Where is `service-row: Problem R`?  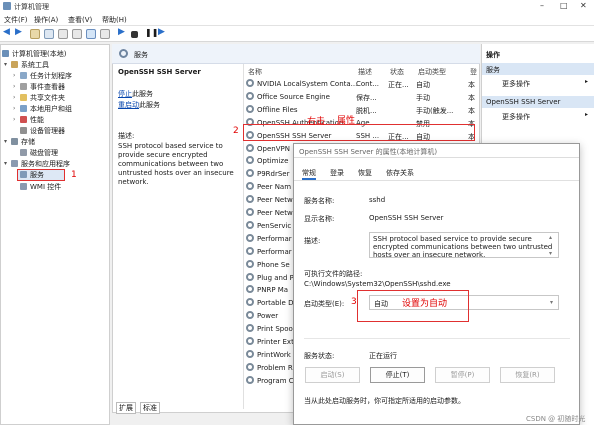 service-row: Problem R is located at coordinates (269, 368).